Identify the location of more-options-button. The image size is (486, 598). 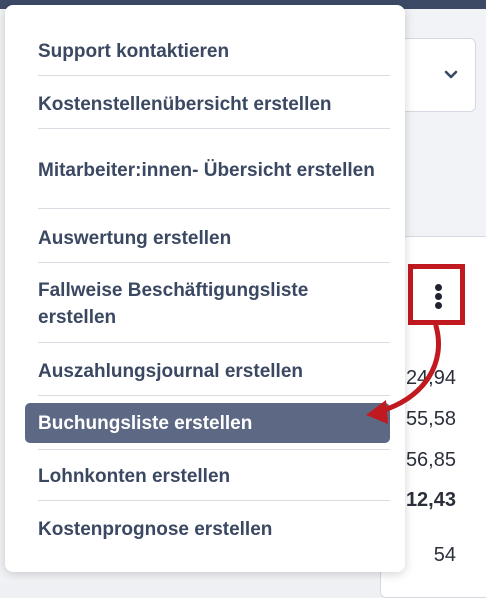
(436, 294).